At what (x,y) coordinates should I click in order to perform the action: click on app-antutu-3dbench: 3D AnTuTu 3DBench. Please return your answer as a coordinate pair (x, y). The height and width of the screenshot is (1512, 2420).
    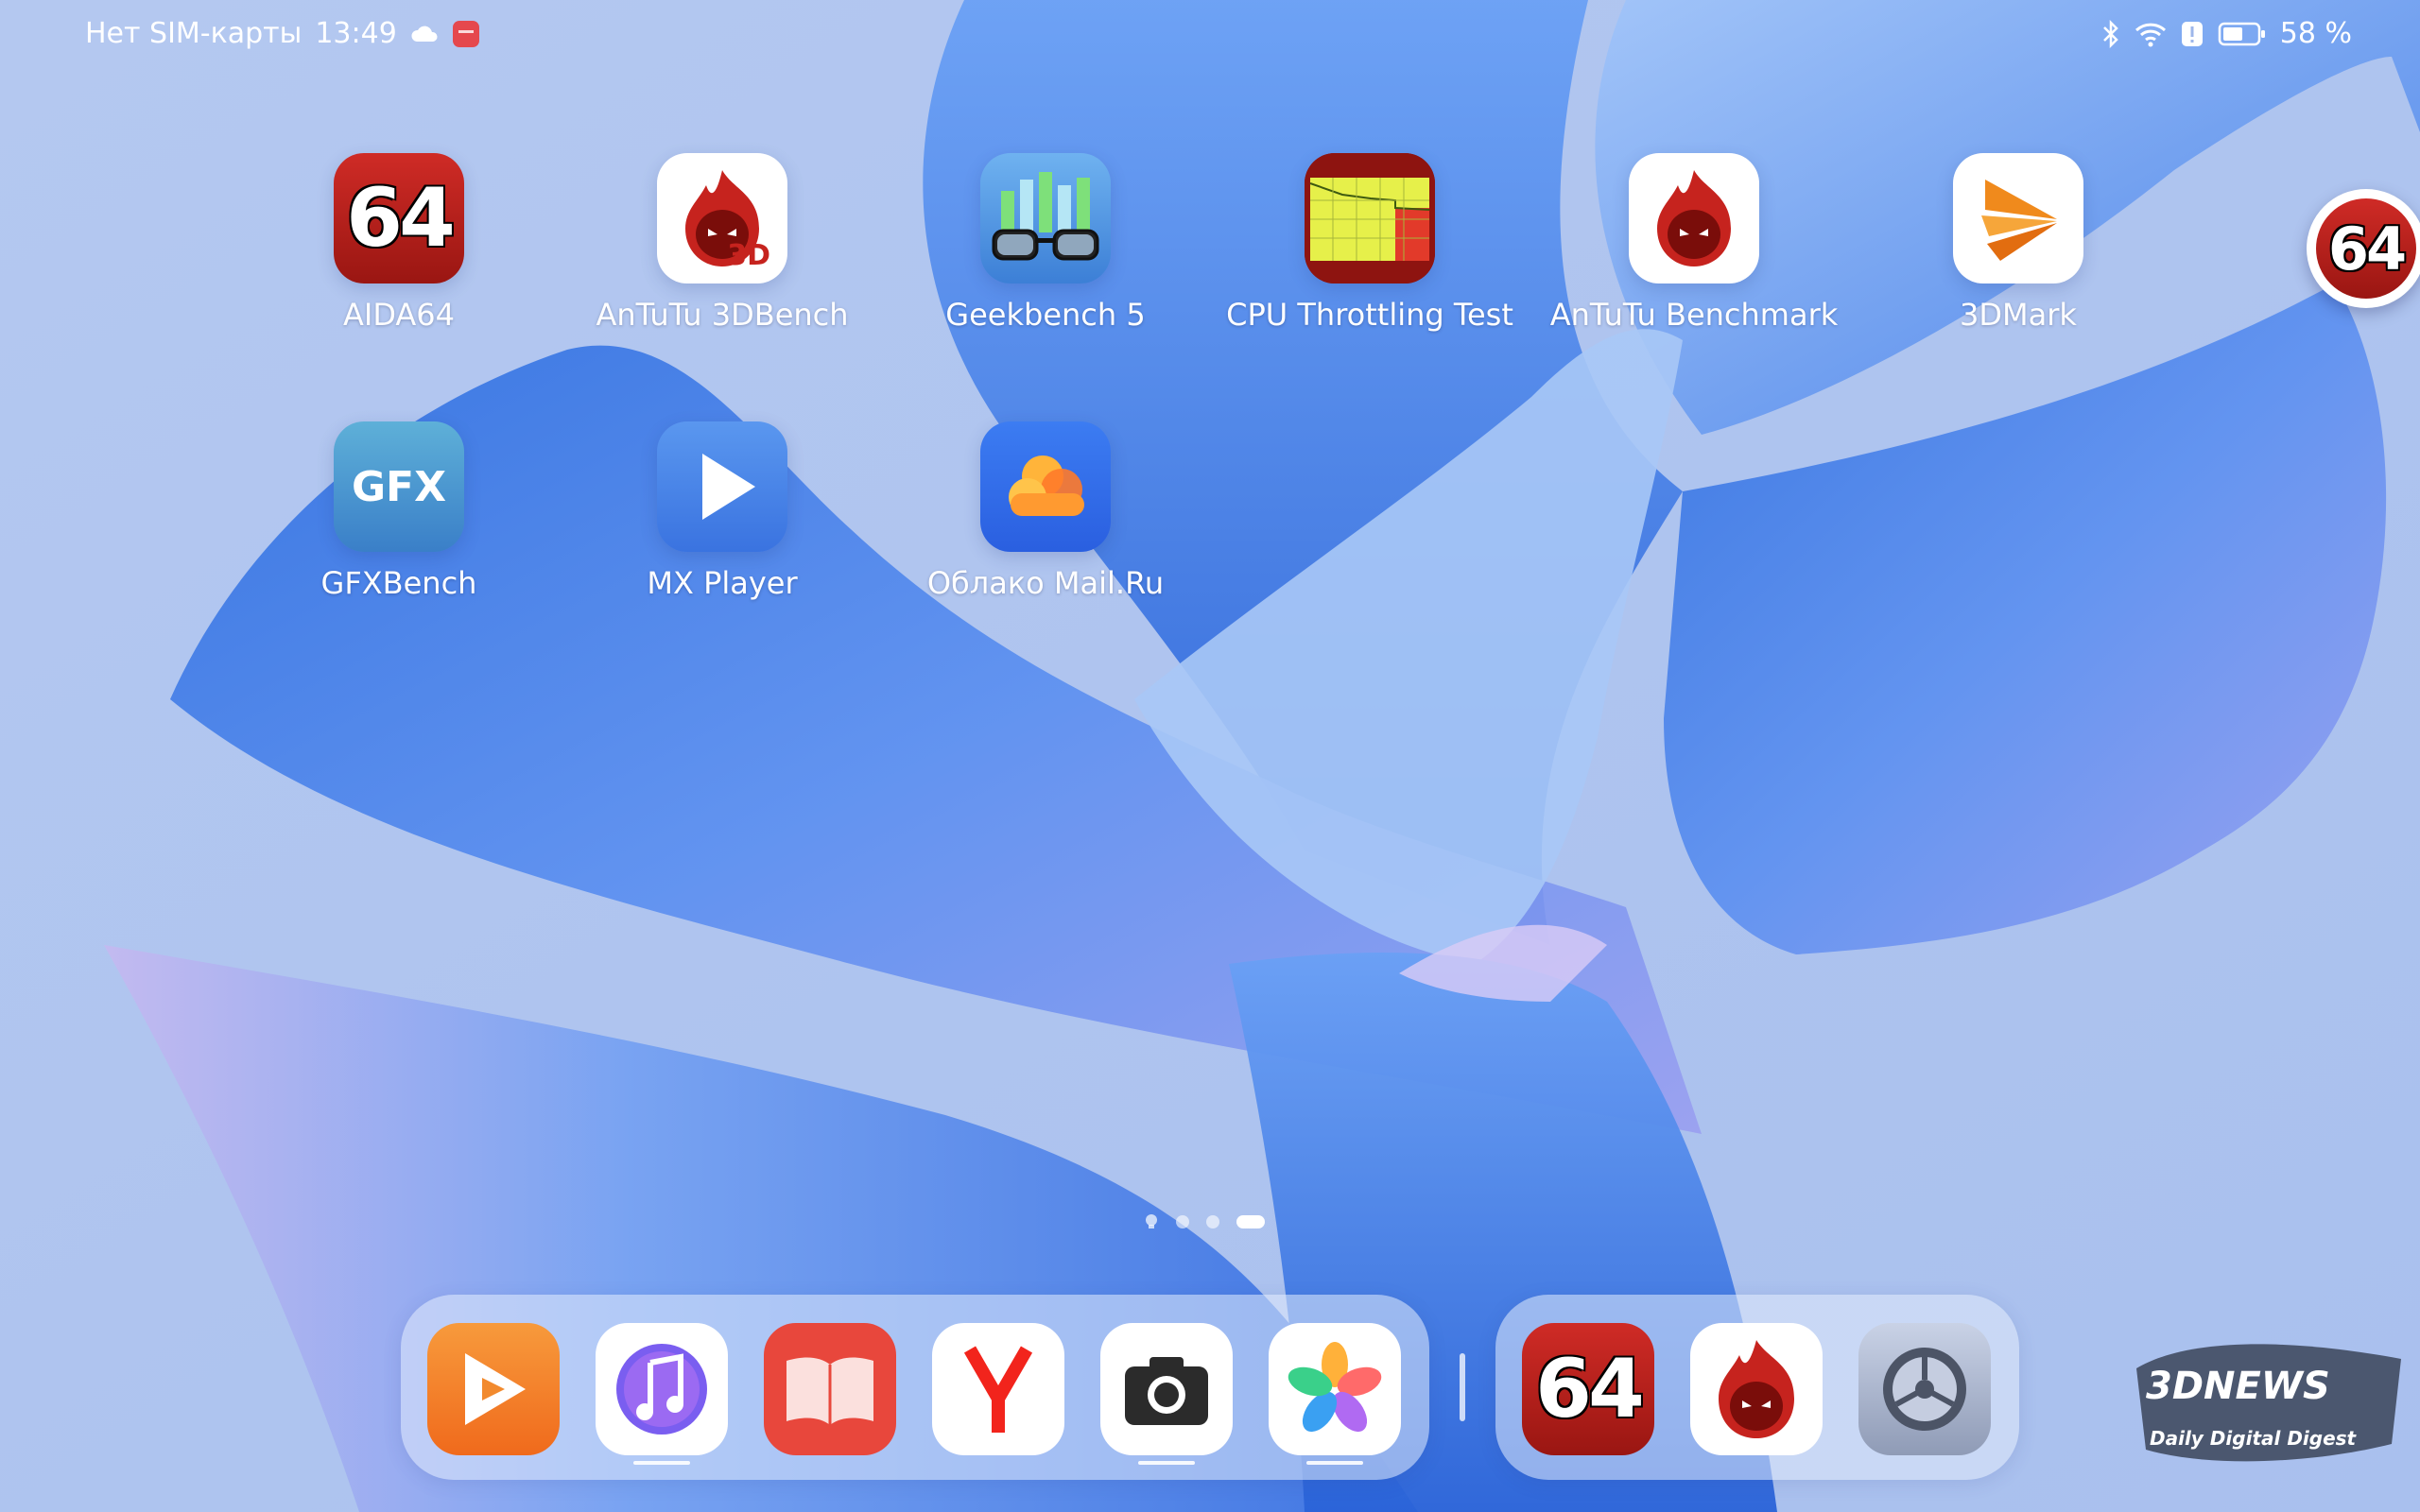
    Looking at the image, I should click on (722, 243).